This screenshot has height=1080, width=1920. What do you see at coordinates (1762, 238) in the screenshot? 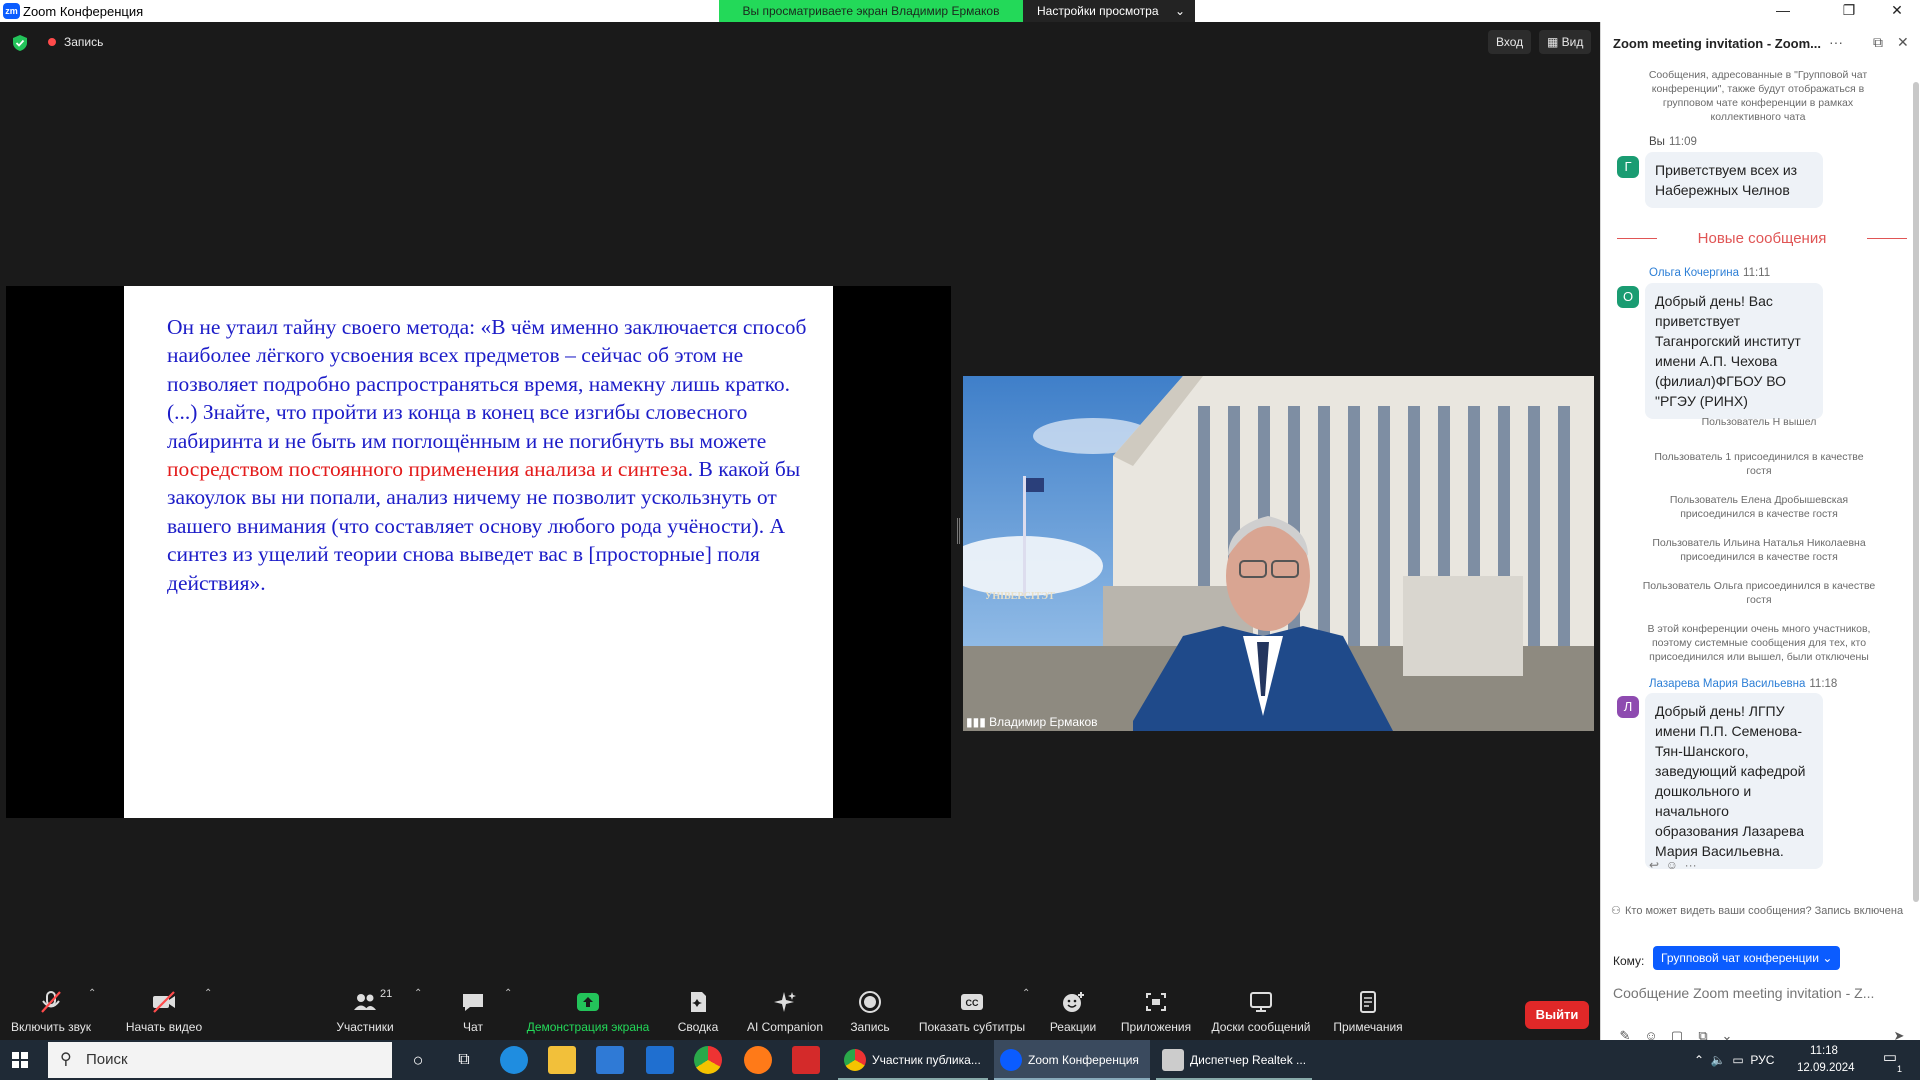
I see `new-messages-label: Новые сообщения` at bounding box center [1762, 238].